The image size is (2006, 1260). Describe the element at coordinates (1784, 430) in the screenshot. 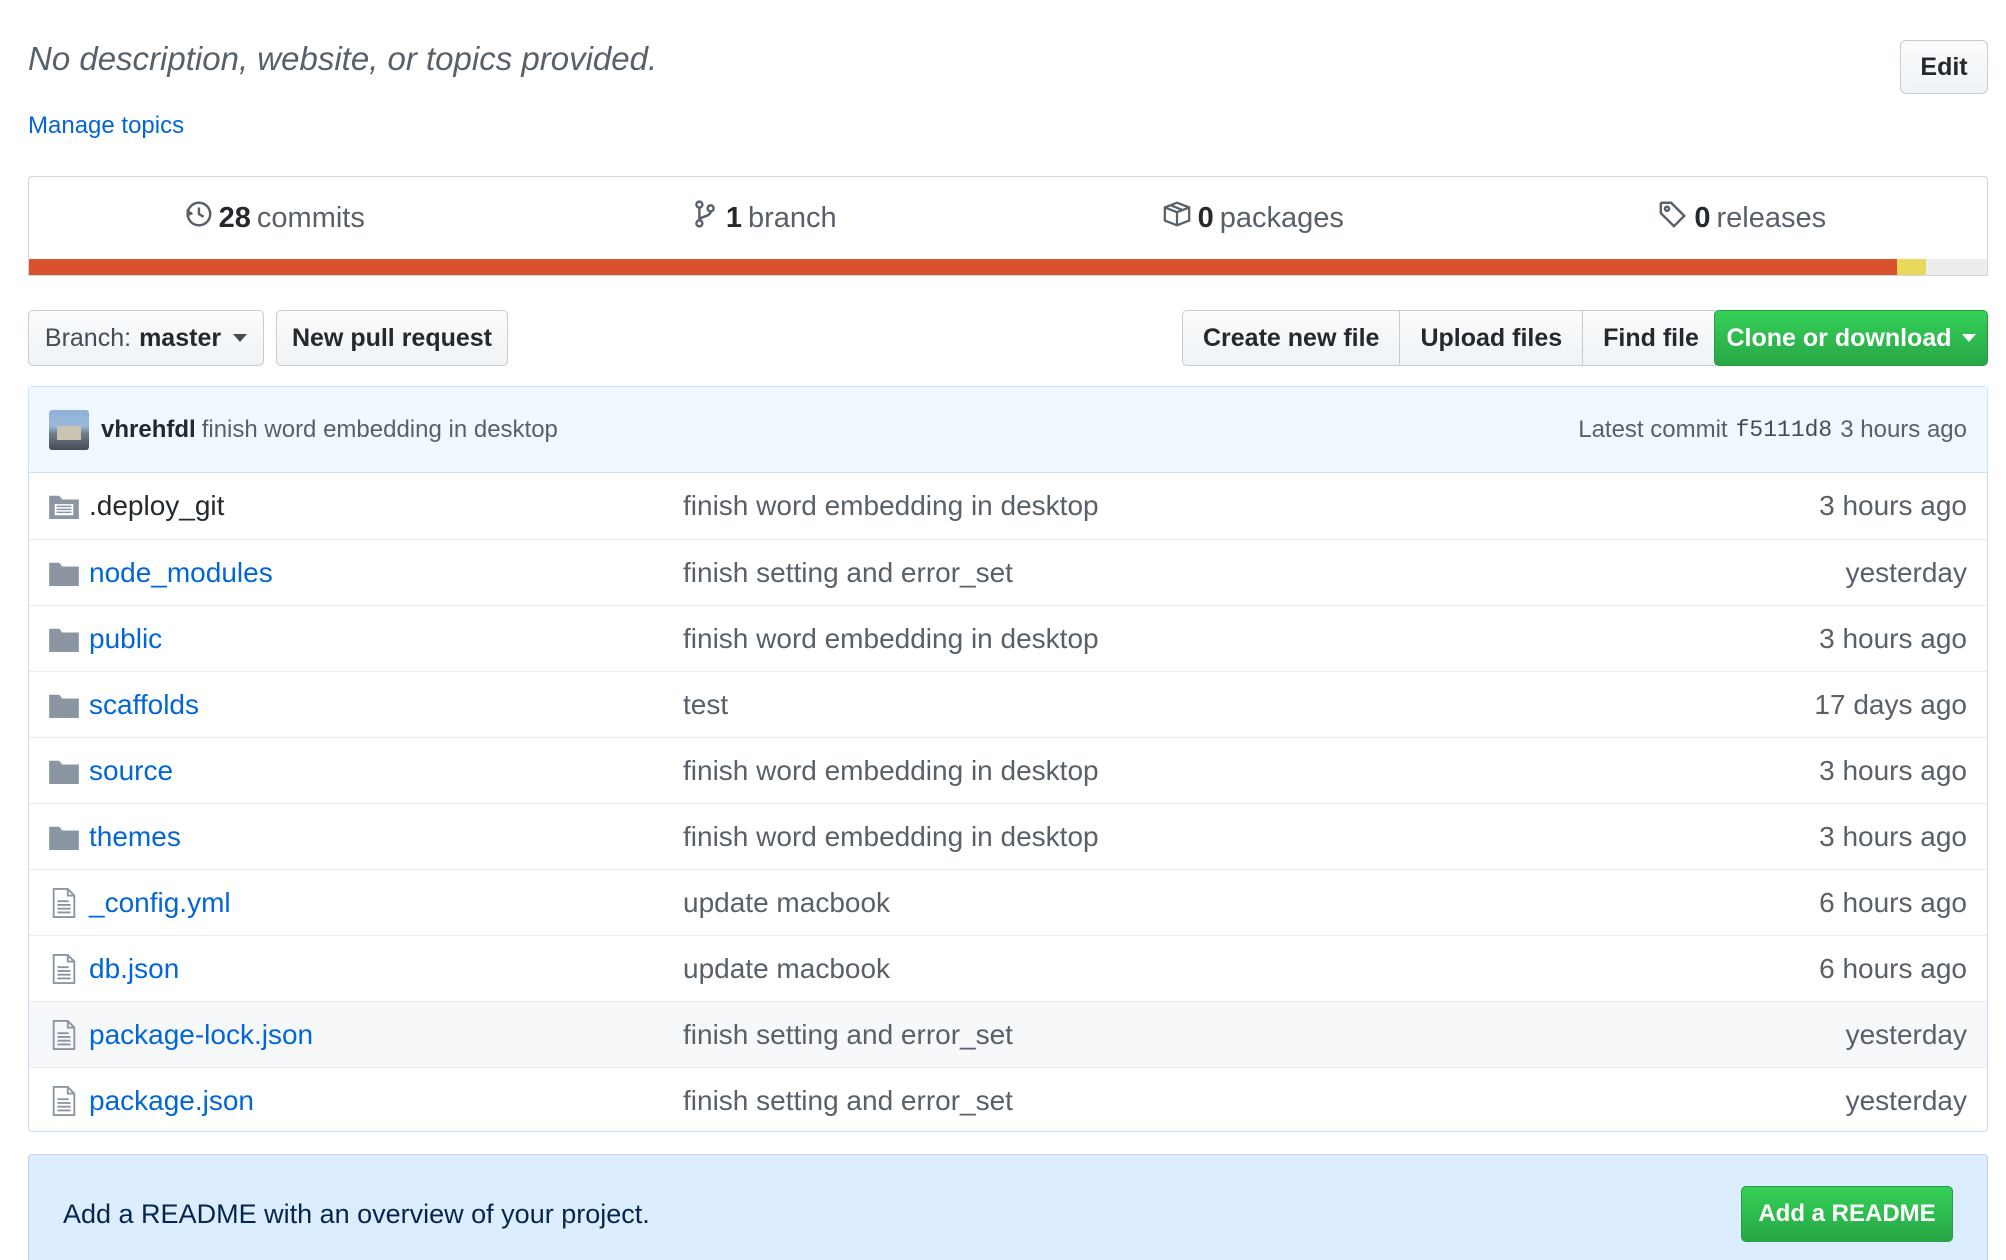

I see `commit-sha: f5111d8` at that location.